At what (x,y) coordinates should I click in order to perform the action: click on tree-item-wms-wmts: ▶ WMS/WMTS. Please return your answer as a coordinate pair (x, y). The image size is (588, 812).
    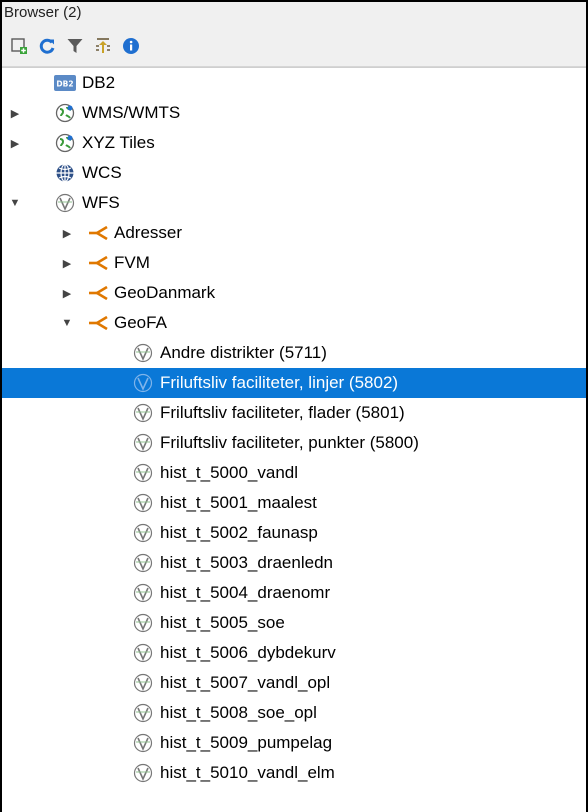
    Looking at the image, I should click on (294, 113).